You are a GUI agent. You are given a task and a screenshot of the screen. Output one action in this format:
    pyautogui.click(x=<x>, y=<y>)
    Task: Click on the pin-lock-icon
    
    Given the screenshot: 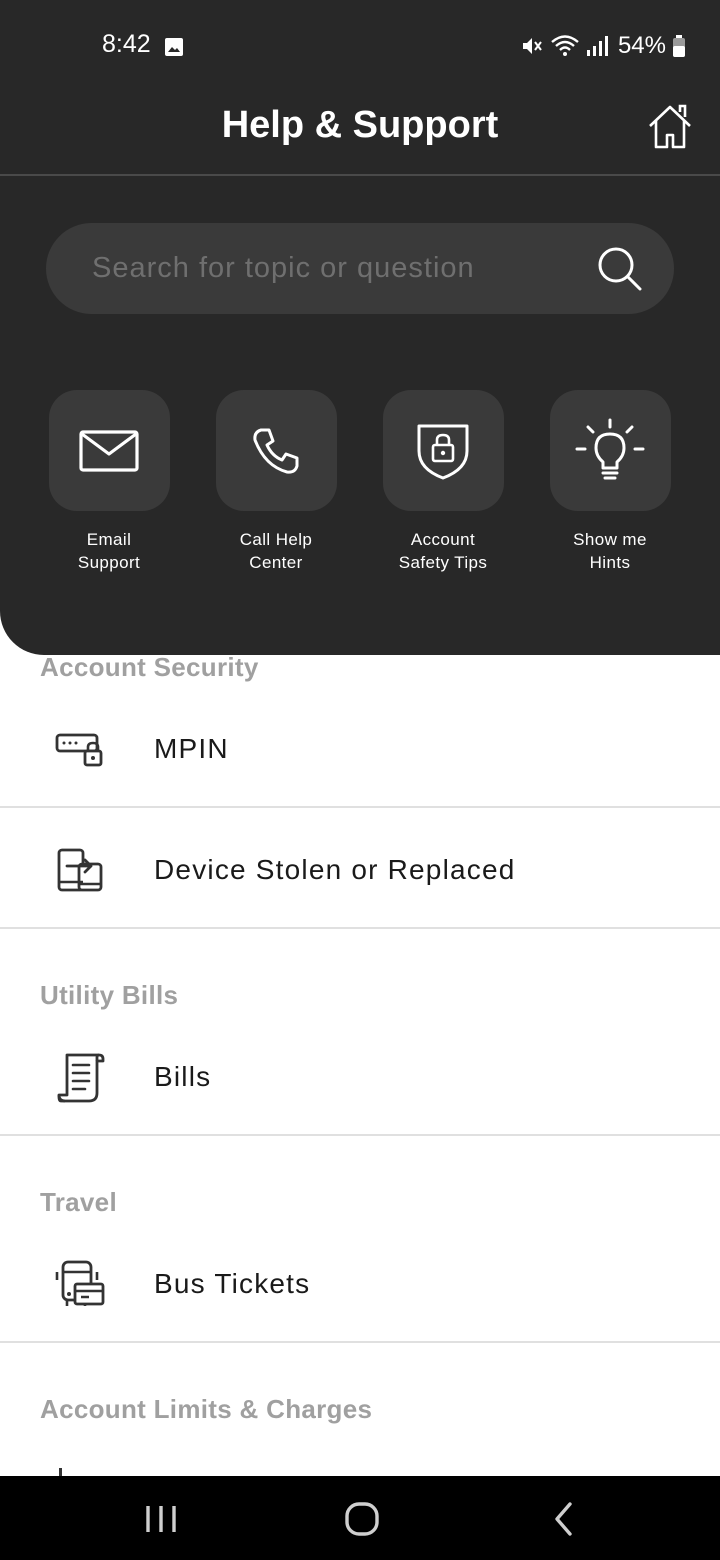 What is the action you would take?
    pyautogui.click(x=79, y=750)
    